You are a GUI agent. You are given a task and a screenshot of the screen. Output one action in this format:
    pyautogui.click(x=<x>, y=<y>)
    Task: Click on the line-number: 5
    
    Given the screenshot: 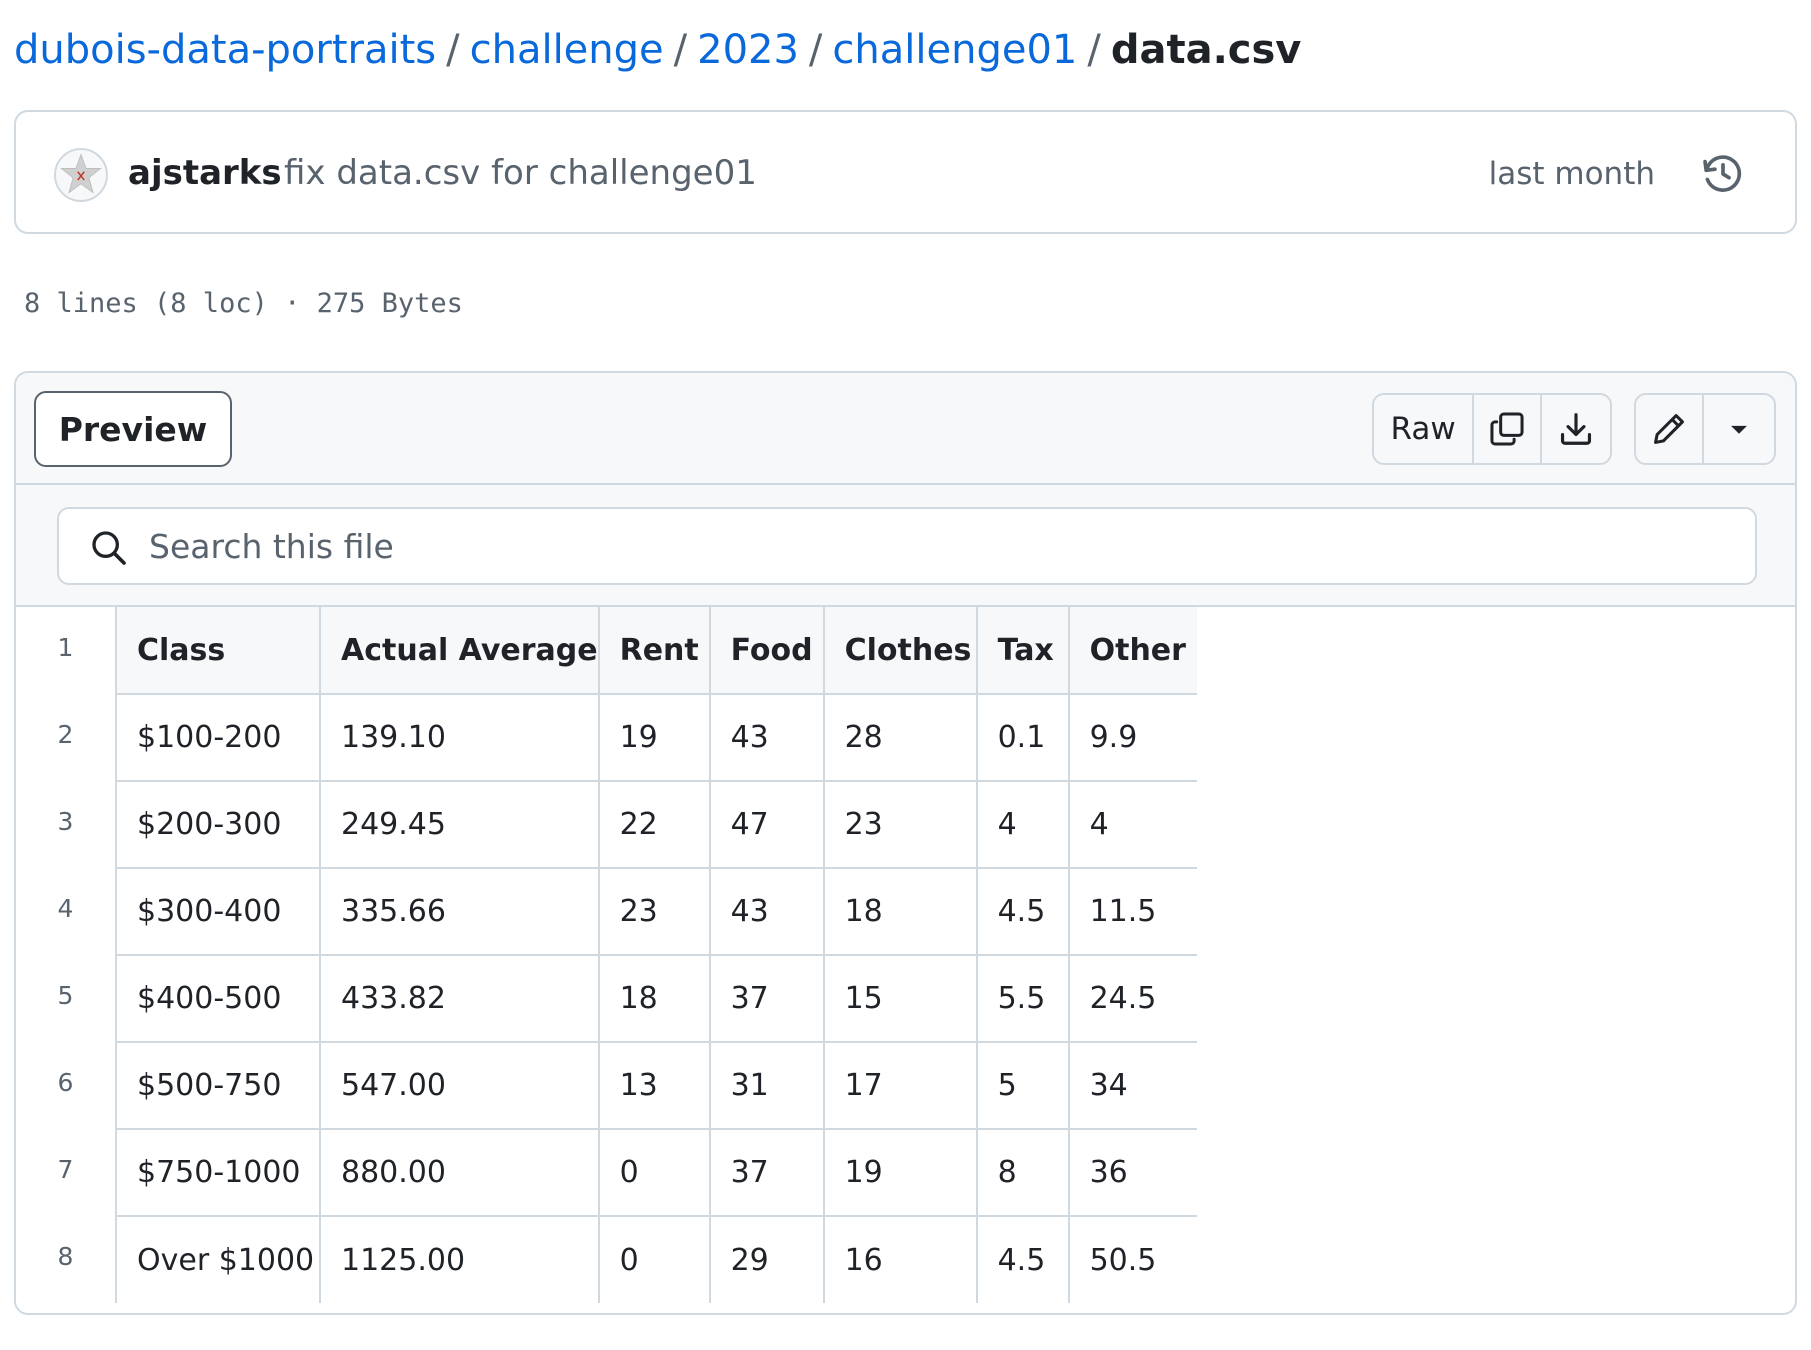 What is the action you would take?
    pyautogui.click(x=66, y=998)
    